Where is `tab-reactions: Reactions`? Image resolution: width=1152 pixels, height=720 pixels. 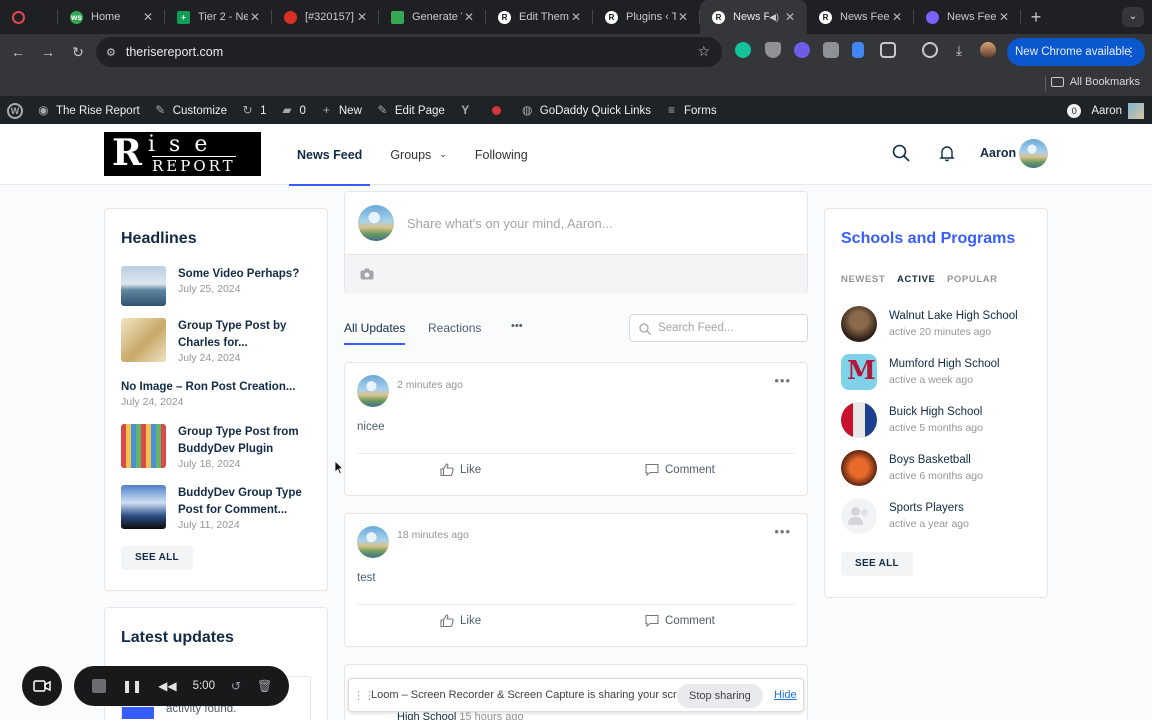 tab-reactions: Reactions is located at coordinates (454, 333).